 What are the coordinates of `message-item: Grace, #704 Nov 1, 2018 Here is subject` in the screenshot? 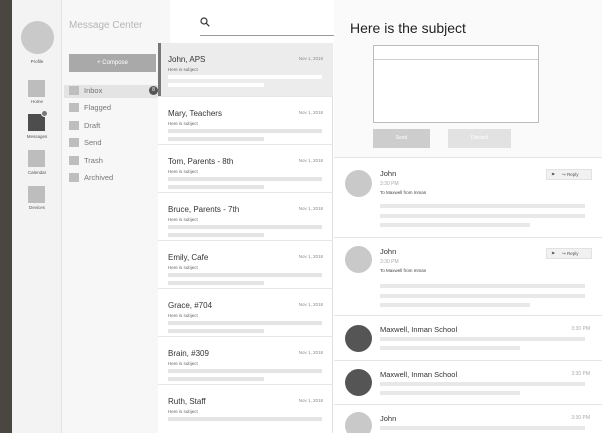 It's located at (245, 313).